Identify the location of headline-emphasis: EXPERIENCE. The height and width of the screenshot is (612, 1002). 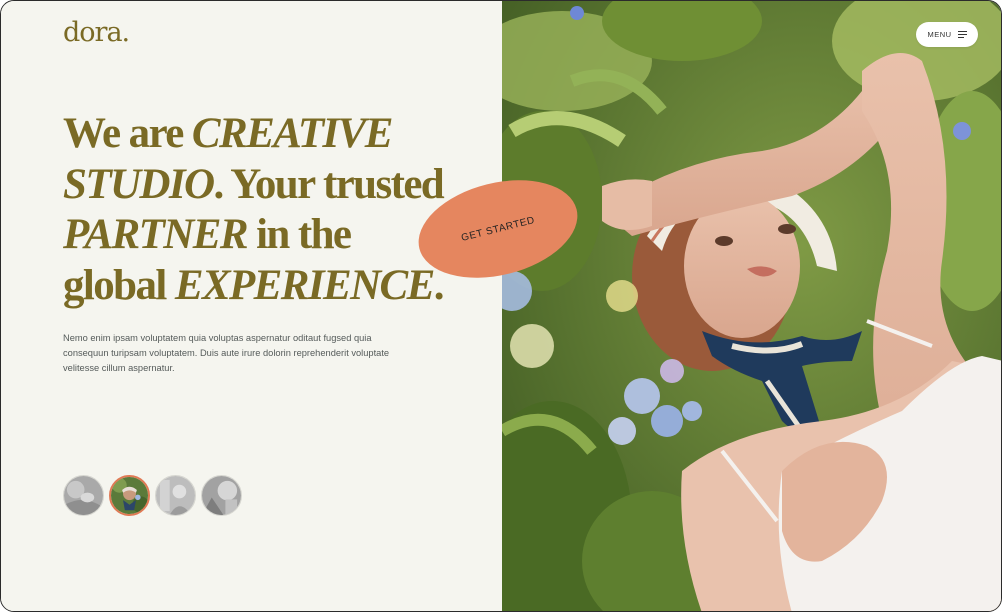
(304, 285).